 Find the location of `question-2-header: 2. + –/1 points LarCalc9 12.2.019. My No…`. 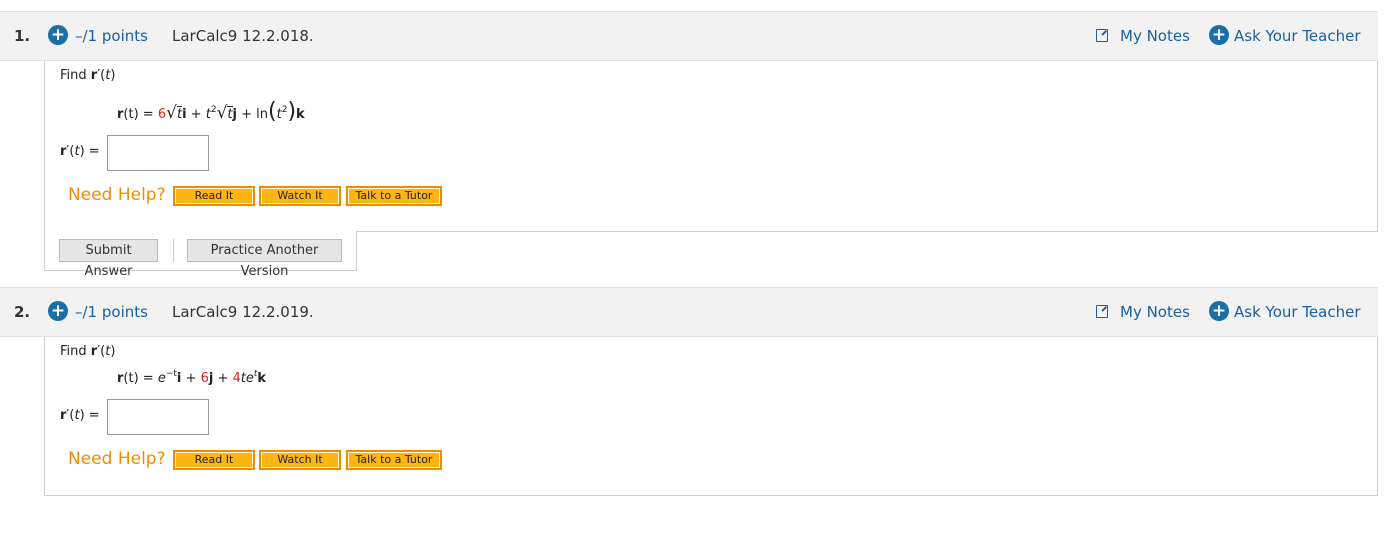

question-2-header: 2. + –/1 points LarCalc9 12.2.019. My No… is located at coordinates (689, 312).